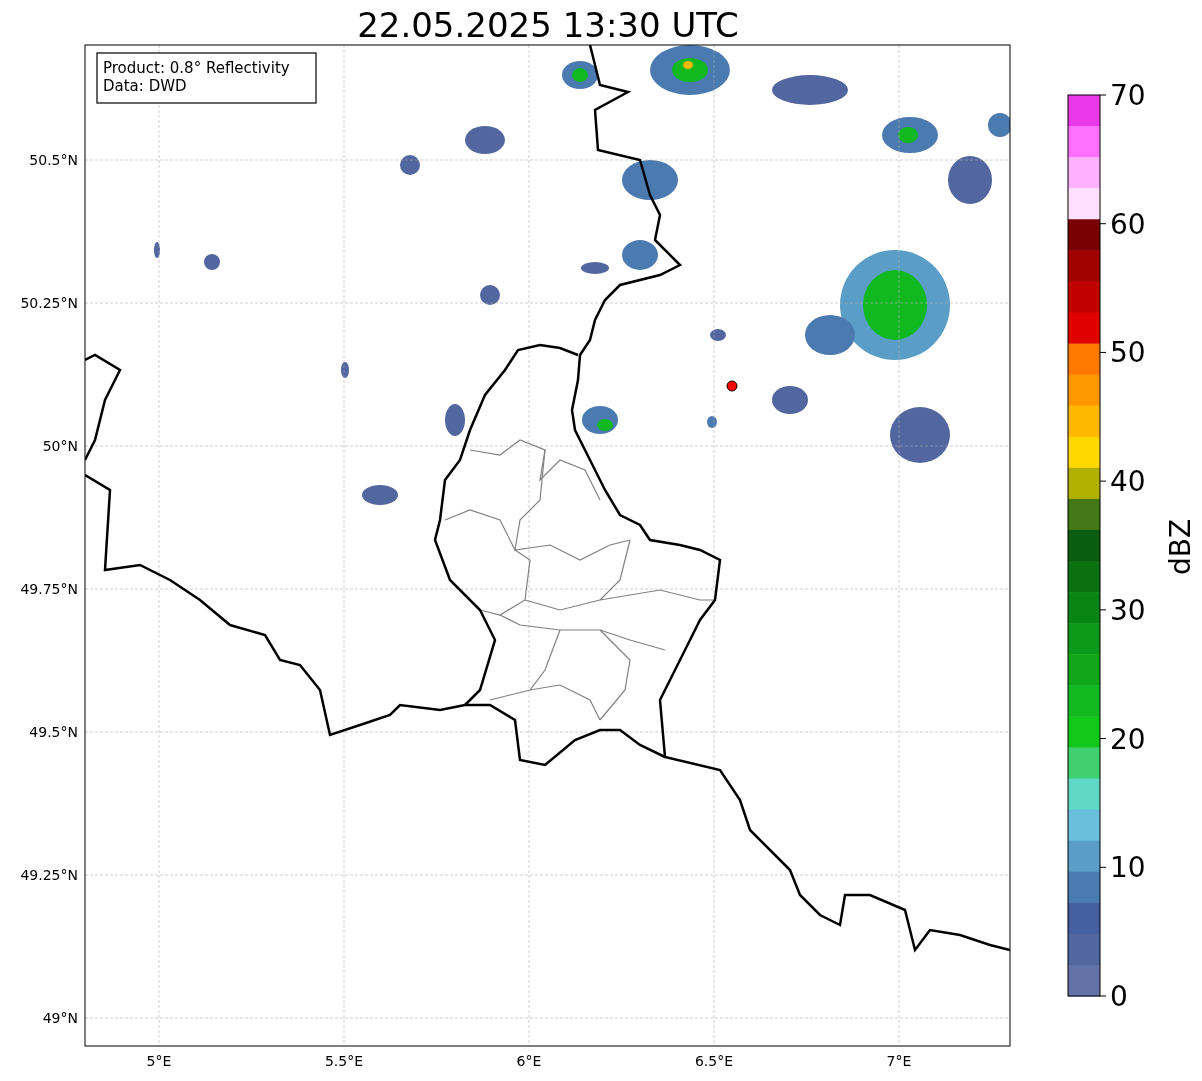 This screenshot has height=1081, width=1202. I want to click on latitude-label: 49°N, so click(60, 1018).